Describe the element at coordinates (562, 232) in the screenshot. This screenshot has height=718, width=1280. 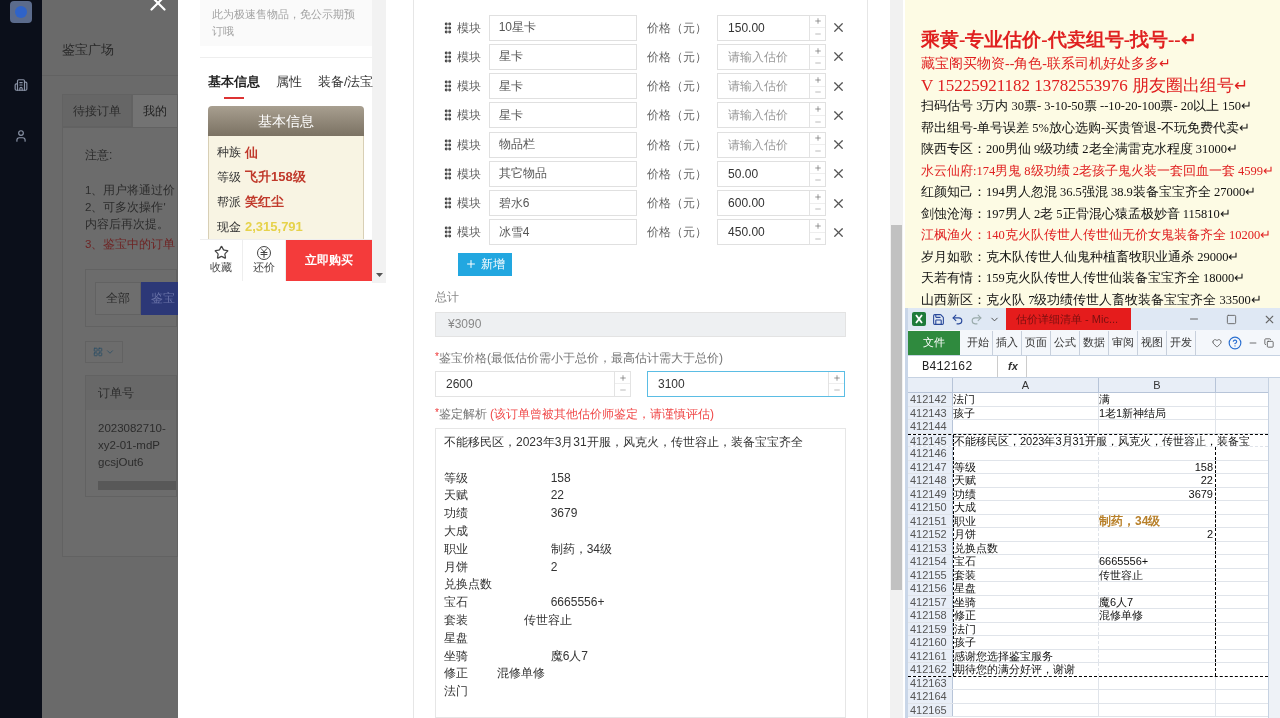
I see `item-name-field: 冰雪4` at that location.